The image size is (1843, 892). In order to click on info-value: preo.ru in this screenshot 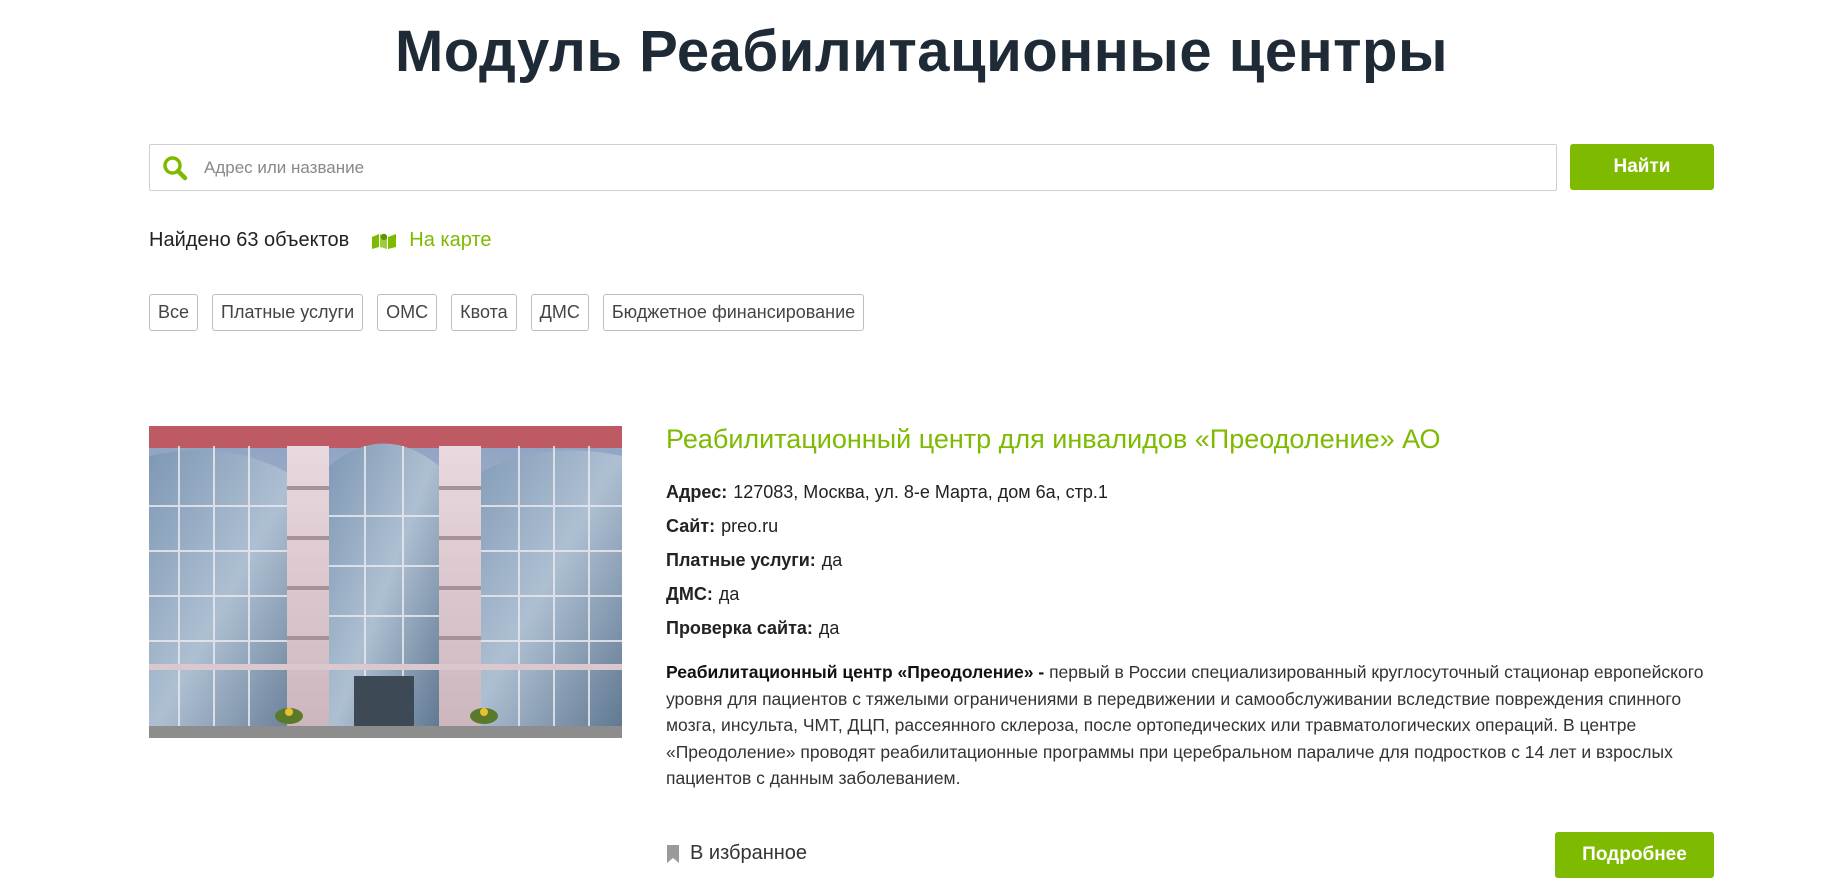, I will do `click(750, 526)`.